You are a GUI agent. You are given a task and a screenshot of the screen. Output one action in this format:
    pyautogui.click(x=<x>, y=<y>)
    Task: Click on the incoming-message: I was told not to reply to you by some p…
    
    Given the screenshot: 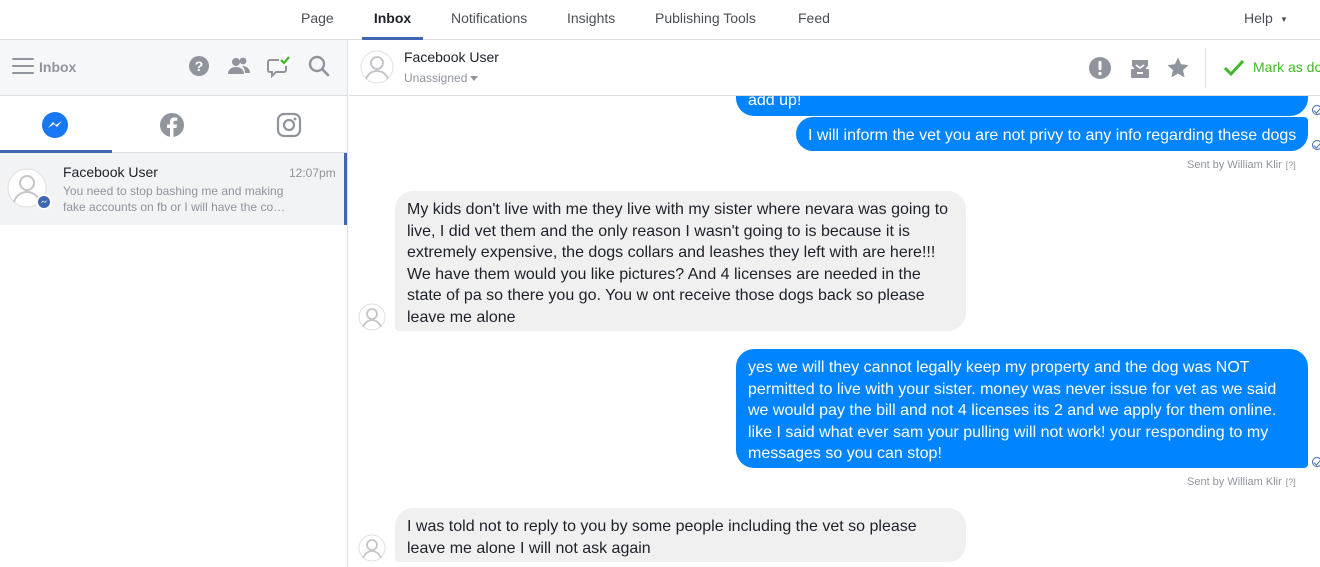 What is the action you would take?
    pyautogui.click(x=680, y=535)
    